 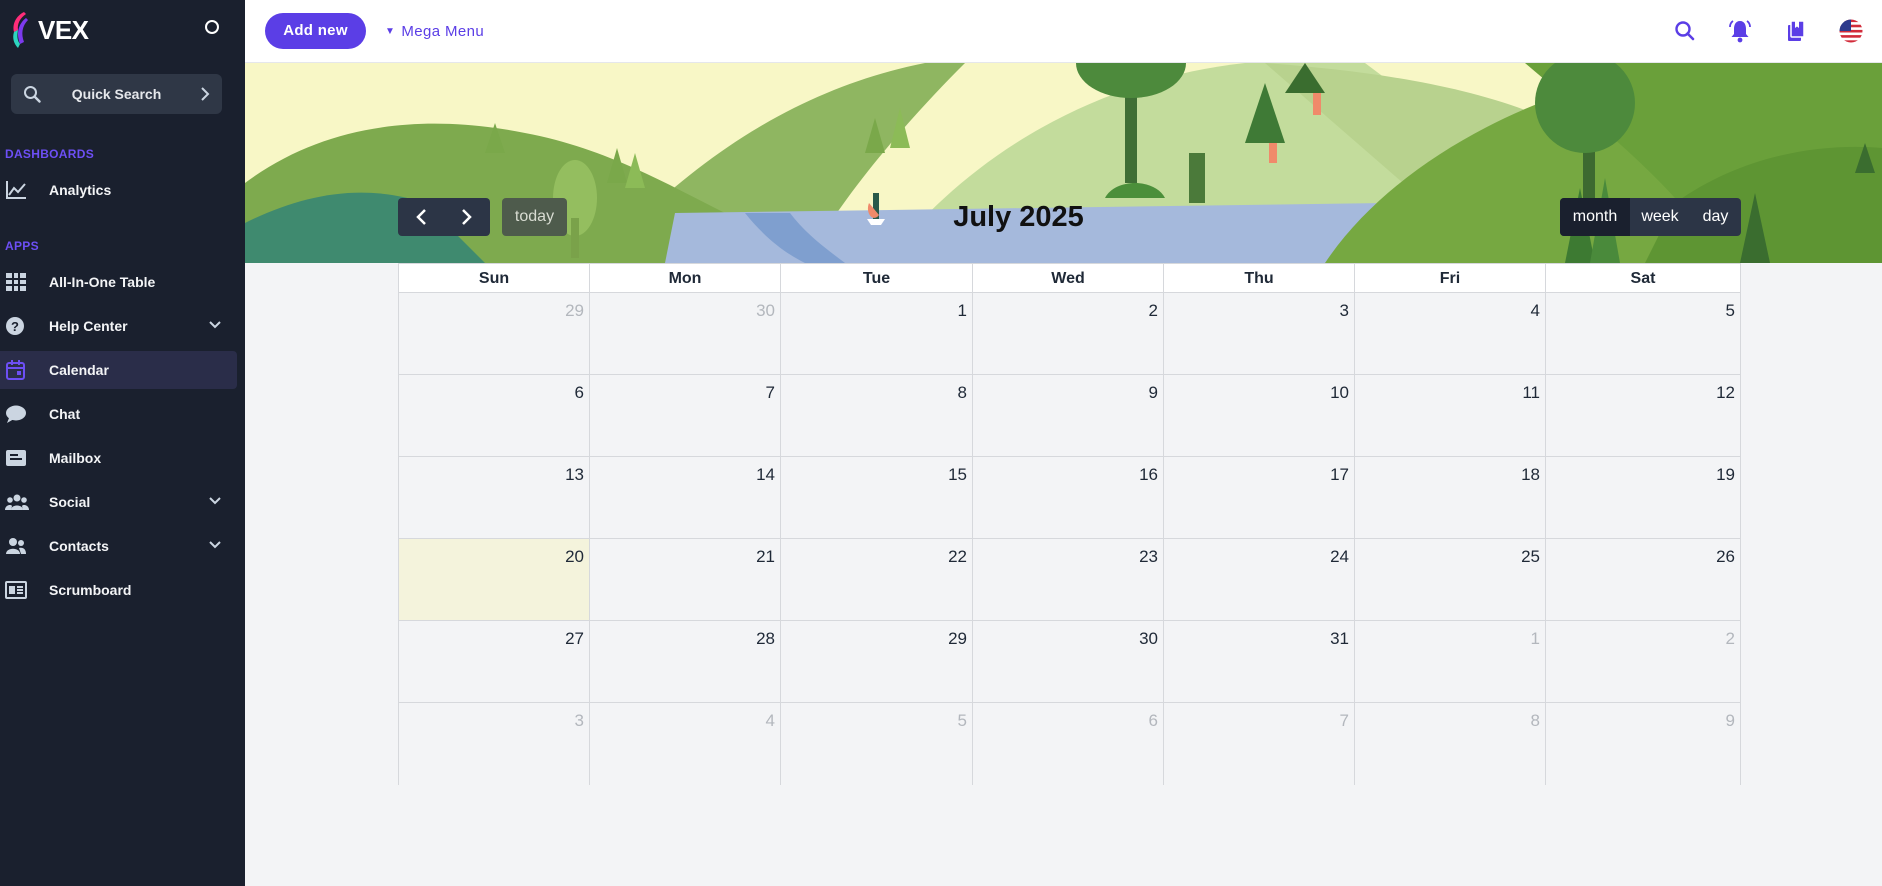 I want to click on day-cell: 17, so click(x=1259, y=498).